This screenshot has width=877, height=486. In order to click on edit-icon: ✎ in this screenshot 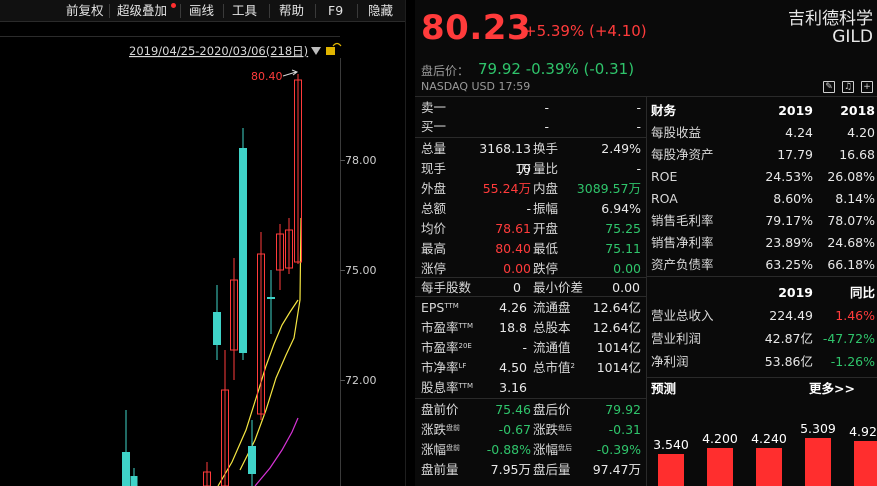, I will do `click(829, 87)`.